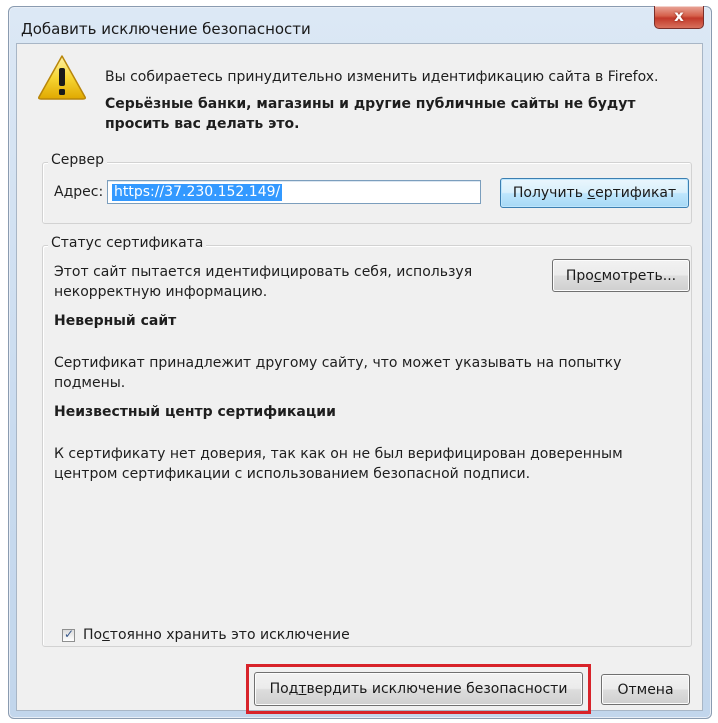 The height and width of the screenshot is (723, 718). I want to click on window-title: Добавить исключение безопасности, so click(166, 29).